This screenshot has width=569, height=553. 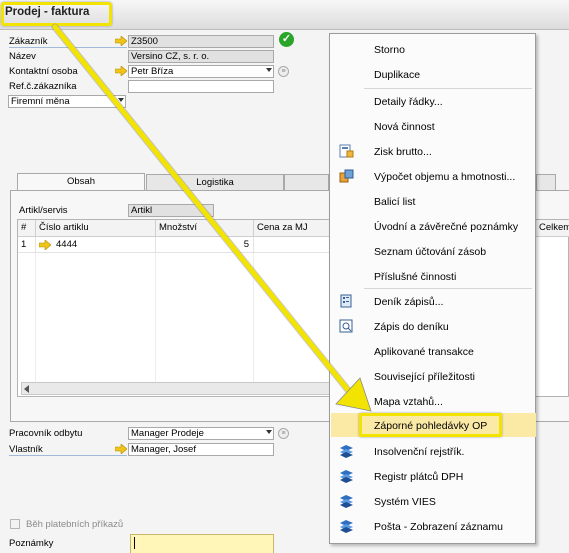 What do you see at coordinates (433, 74) in the screenshot?
I see `menu-item-duplicate: Duplikace` at bounding box center [433, 74].